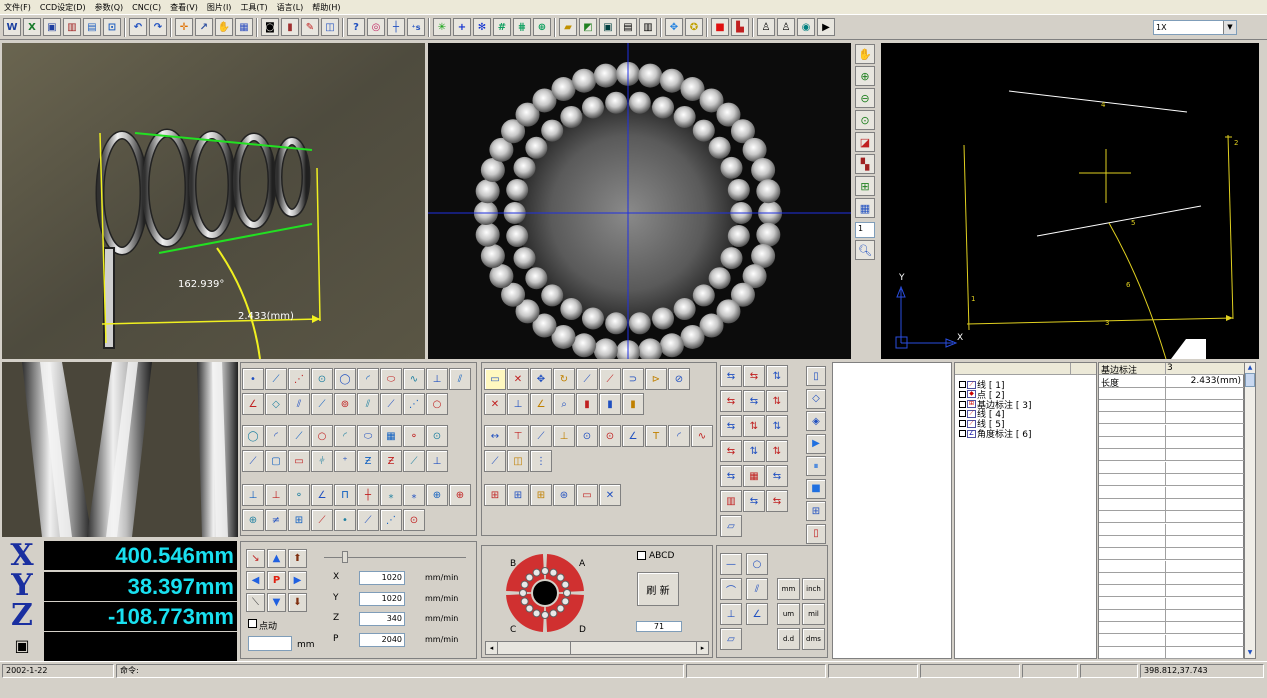 The width and height of the screenshot is (1267, 698). What do you see at coordinates (414, 436) in the screenshot?
I see `measure-tool-icon: ⚬` at bounding box center [414, 436].